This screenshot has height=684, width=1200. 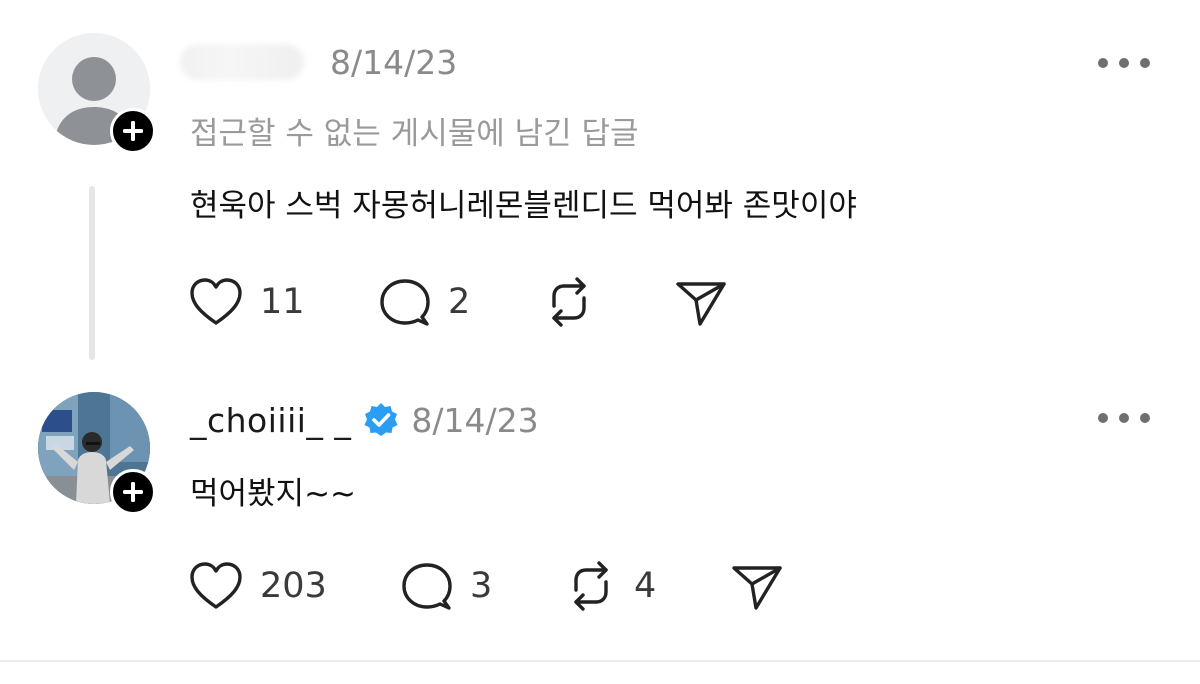 I want to click on post-text: 현욱아 스벅 자몽허니레몬블렌디드 먹어봐 존맛이야, so click(x=523, y=206).